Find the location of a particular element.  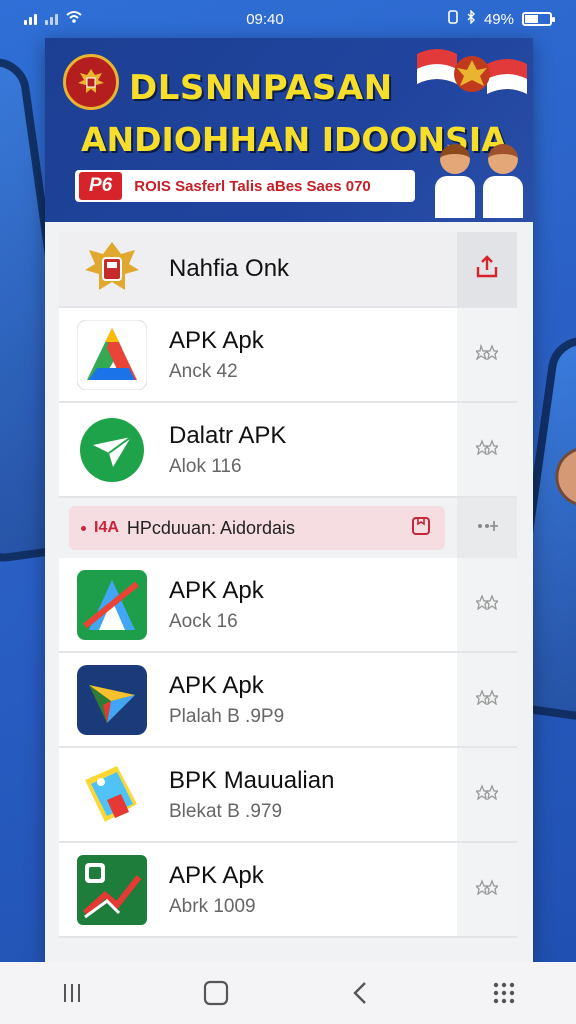

home-button is located at coordinates (216, 993).